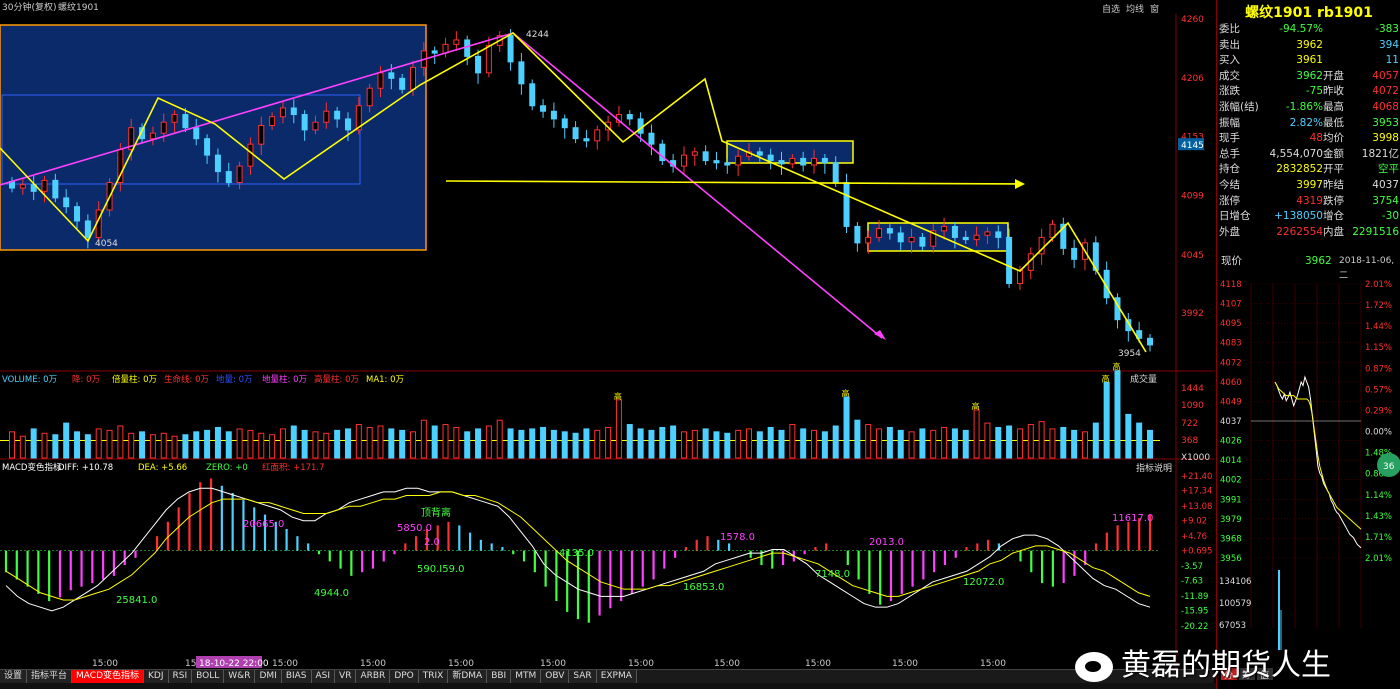 This screenshot has width=1400, height=689. I want to click on quote-label: 现手, so click(1229, 138).